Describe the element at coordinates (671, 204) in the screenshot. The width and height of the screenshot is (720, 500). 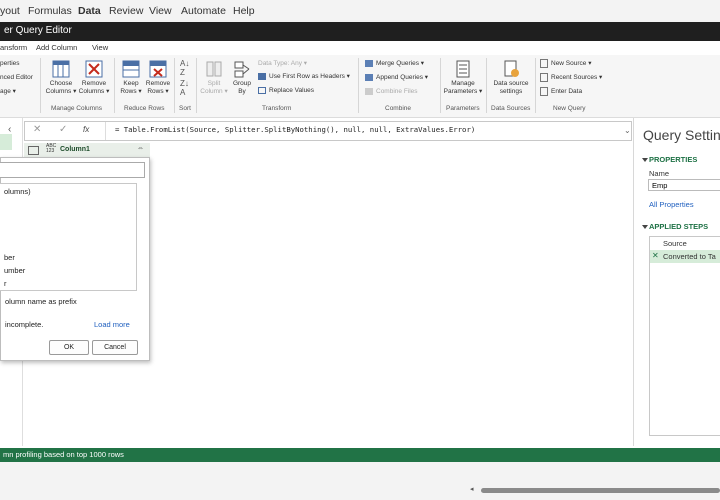
I see `all-properties-link: All Properties` at that location.